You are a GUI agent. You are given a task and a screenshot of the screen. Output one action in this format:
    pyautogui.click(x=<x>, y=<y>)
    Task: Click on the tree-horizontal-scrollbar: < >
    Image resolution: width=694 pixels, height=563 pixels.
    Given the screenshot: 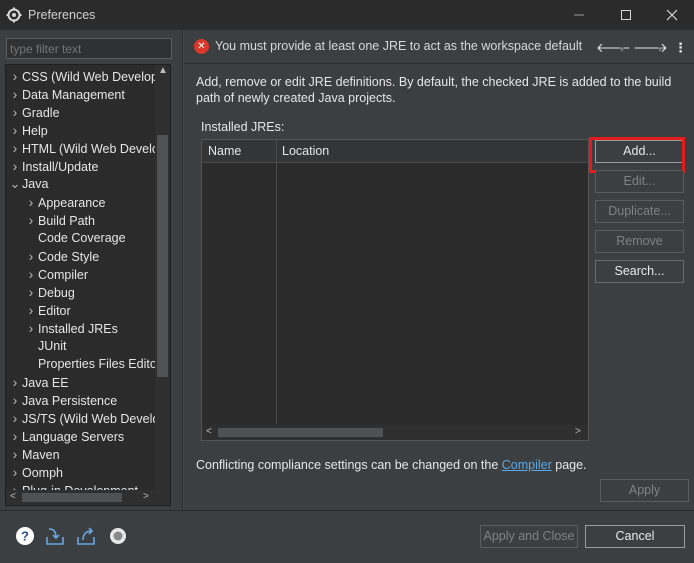 What is the action you would take?
    pyautogui.click(x=88, y=497)
    